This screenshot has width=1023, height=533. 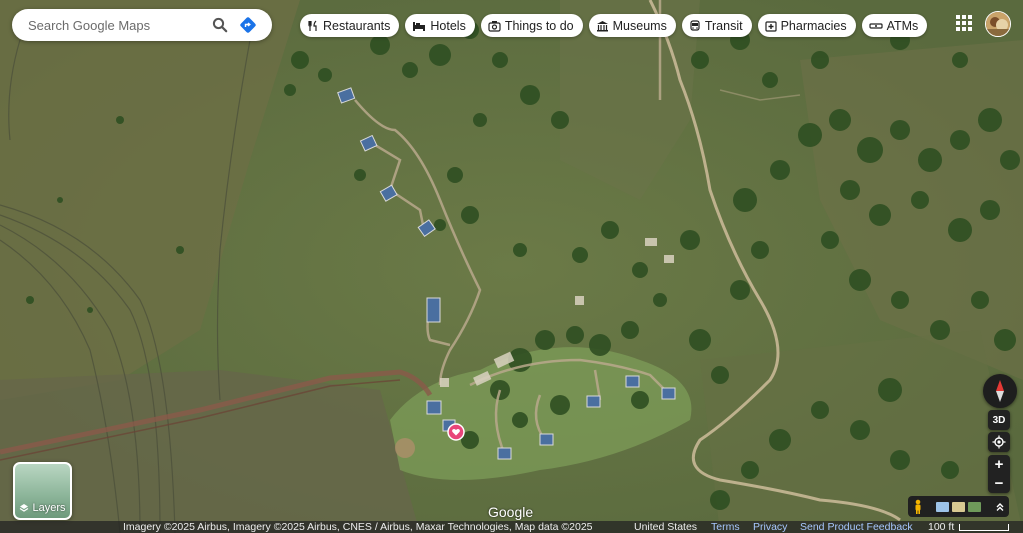 I want to click on chip-atms: ATMs, so click(x=894, y=25).